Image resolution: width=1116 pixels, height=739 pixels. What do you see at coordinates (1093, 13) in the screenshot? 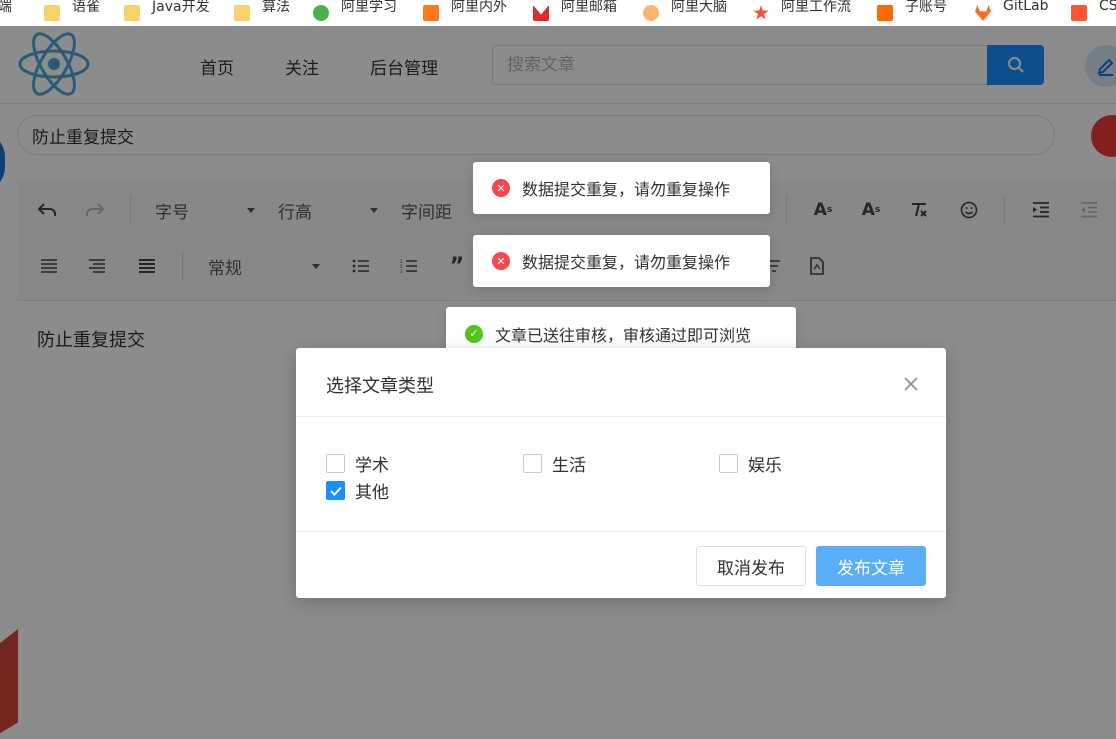
I see `bookmark-csdn: CS` at bounding box center [1093, 13].